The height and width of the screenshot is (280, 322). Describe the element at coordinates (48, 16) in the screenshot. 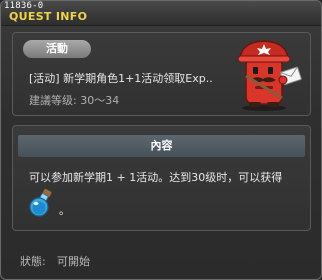

I see `window-title: QUEST INFO` at that location.